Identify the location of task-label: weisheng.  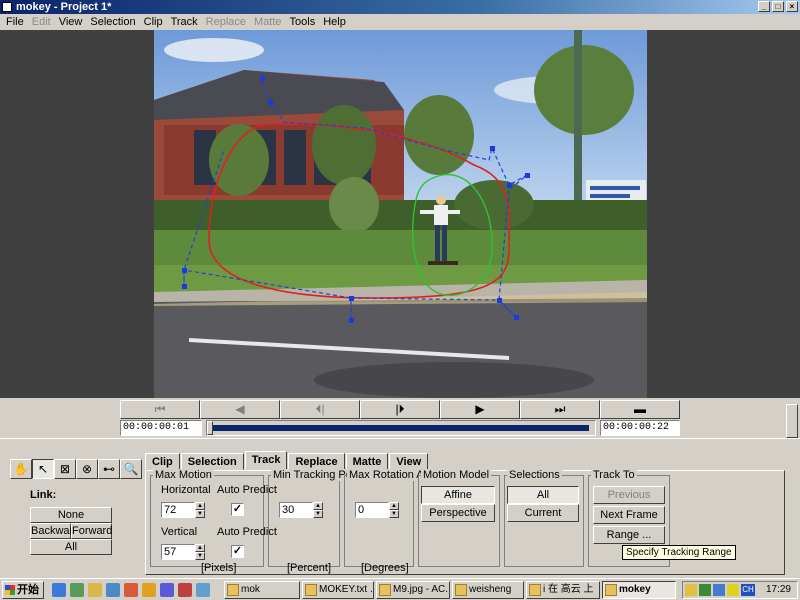
(490, 589).